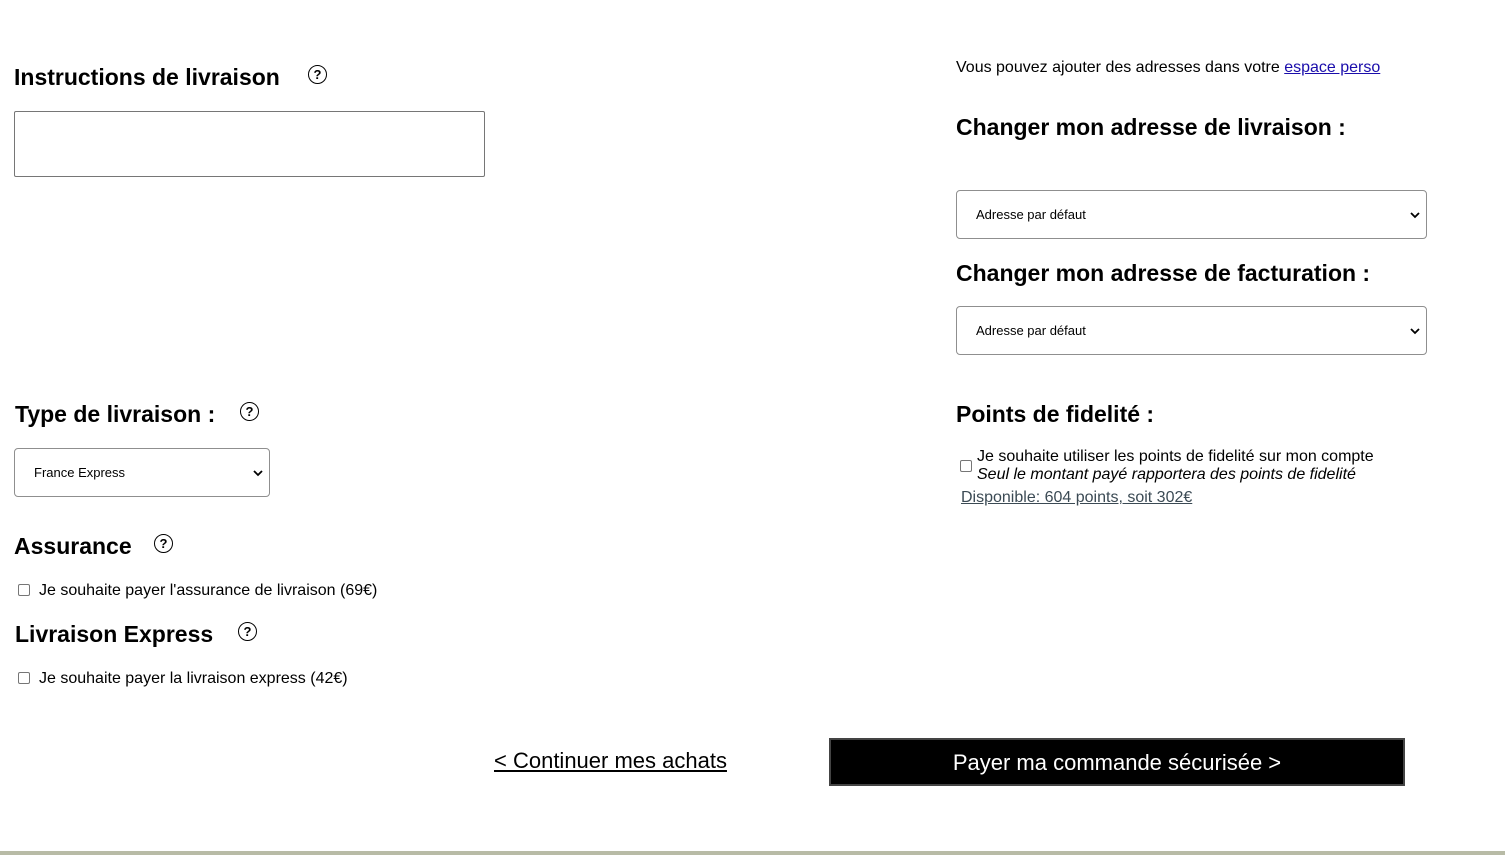  I want to click on instructions-title: Instructions de livraison, so click(147, 77).